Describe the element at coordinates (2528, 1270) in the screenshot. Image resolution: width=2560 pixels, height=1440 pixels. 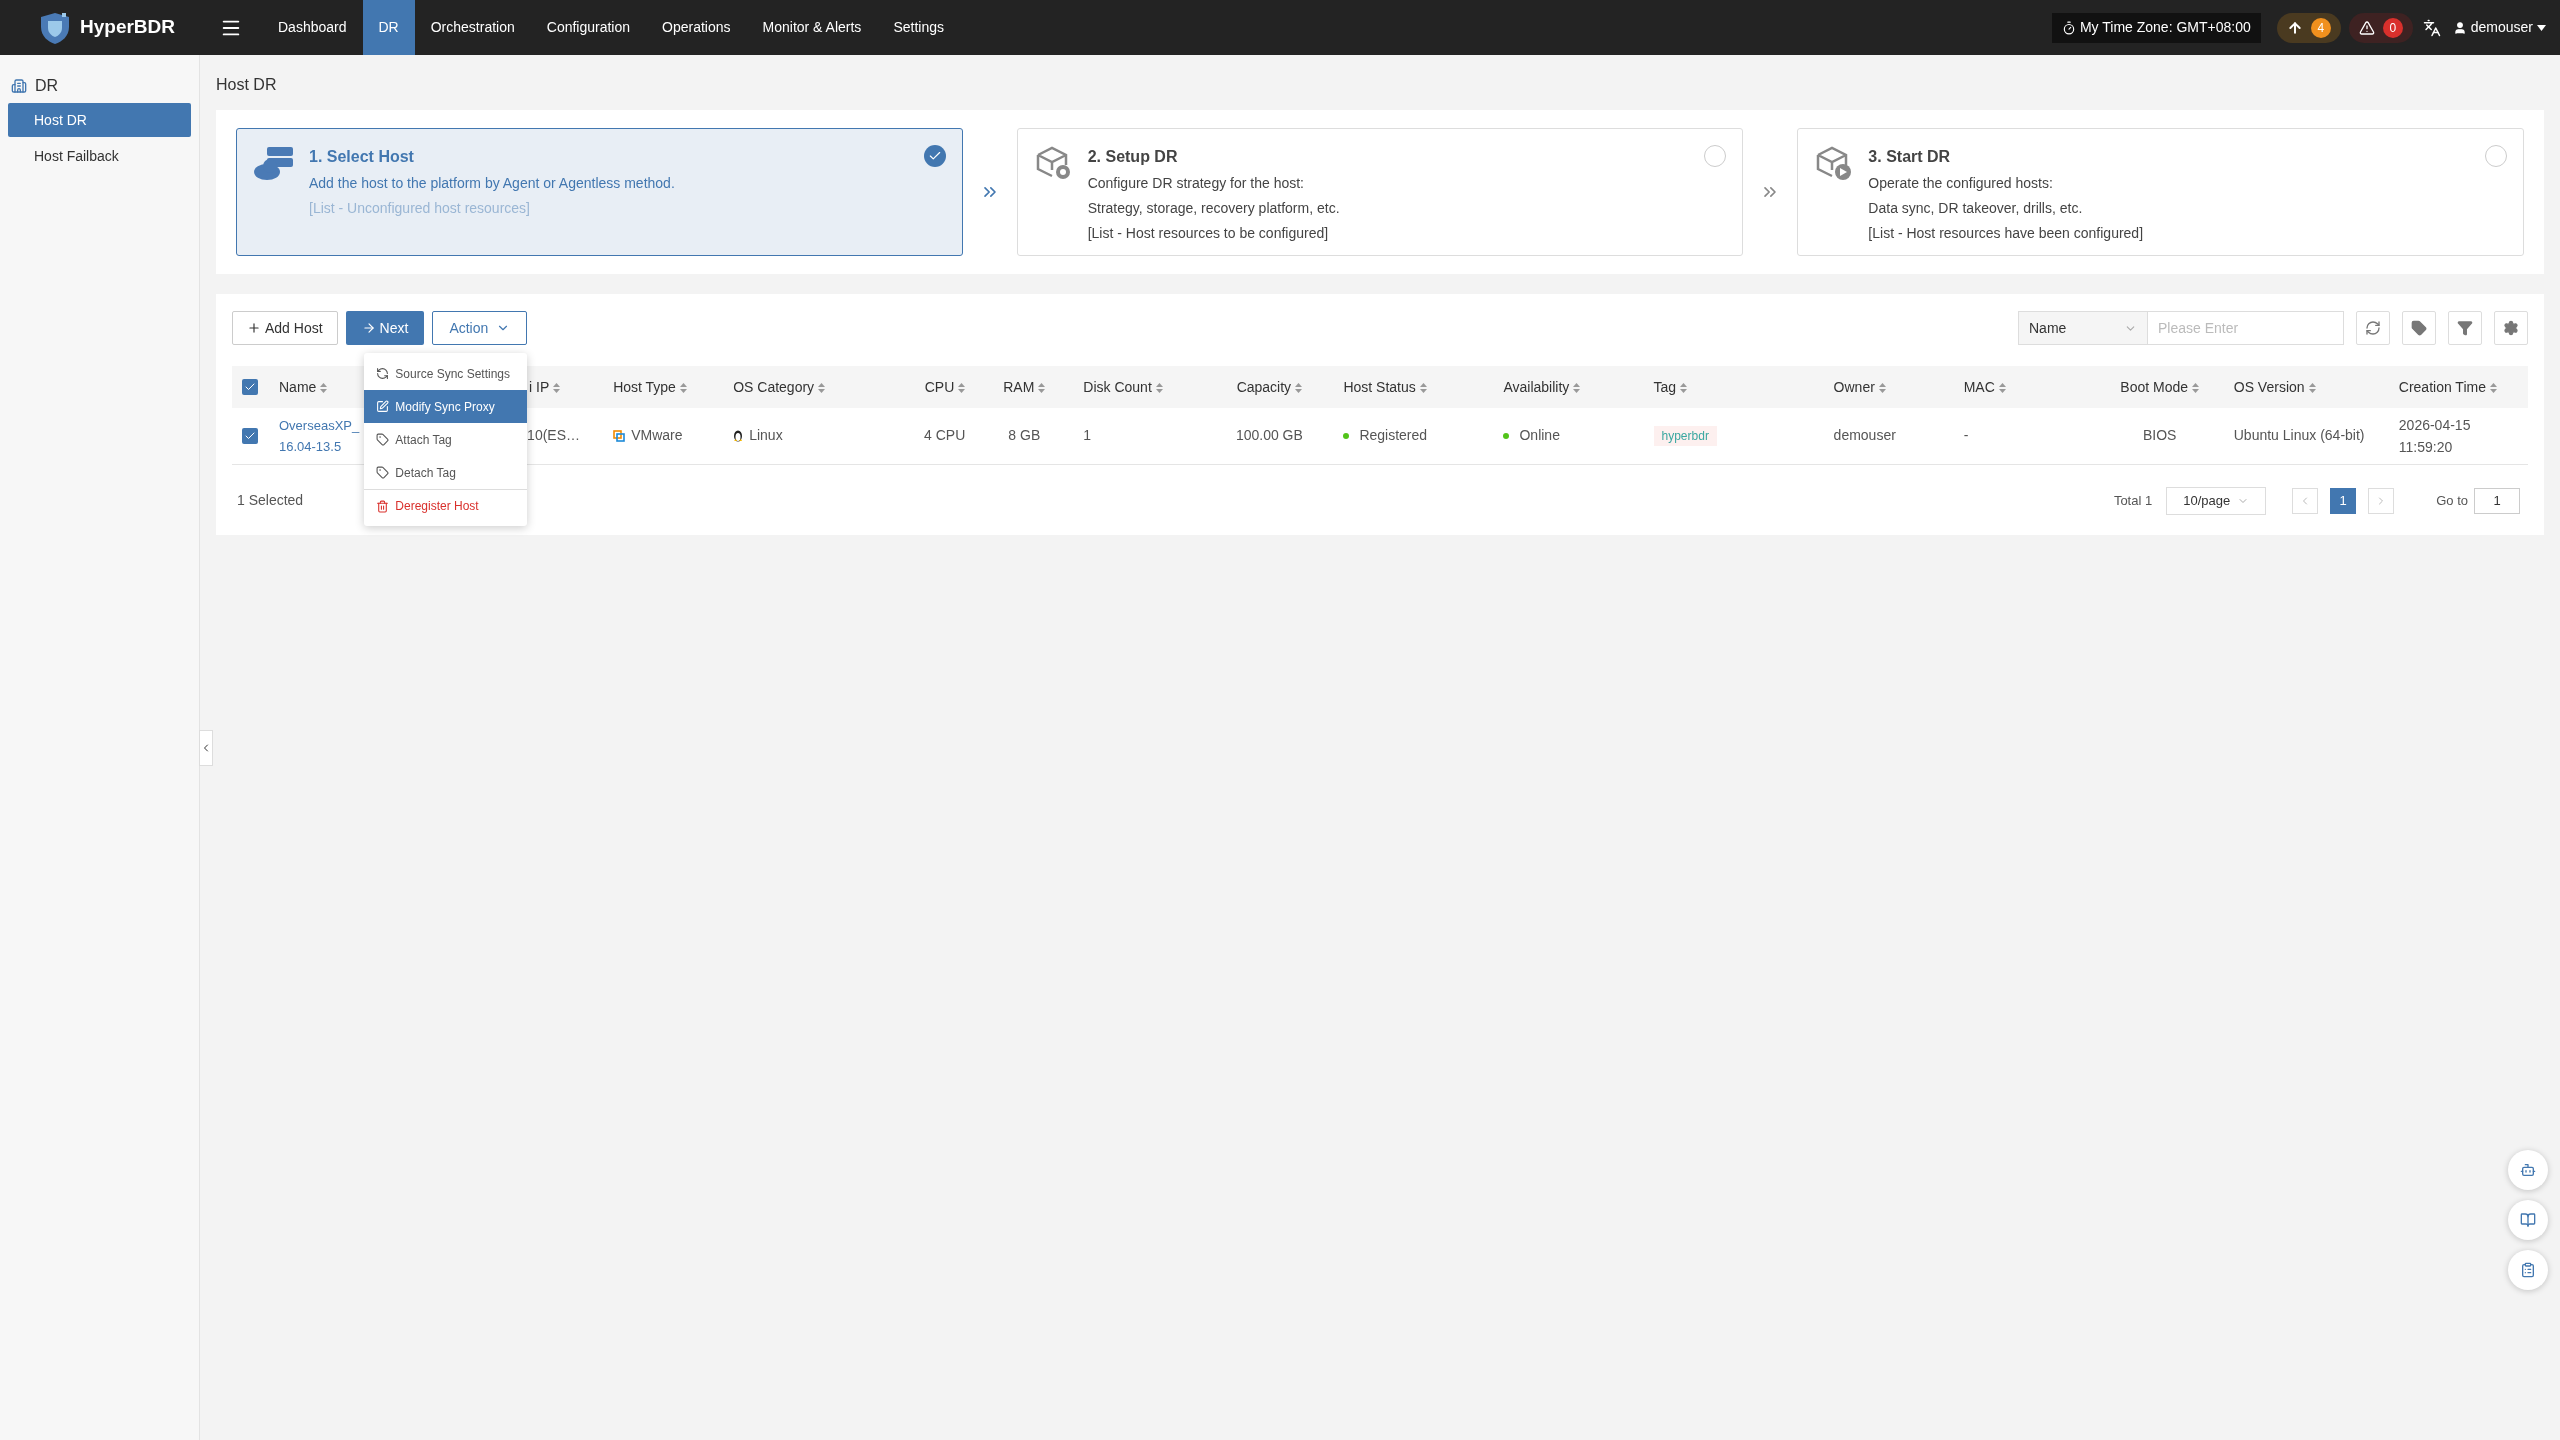
I see `clipboard-button` at that location.